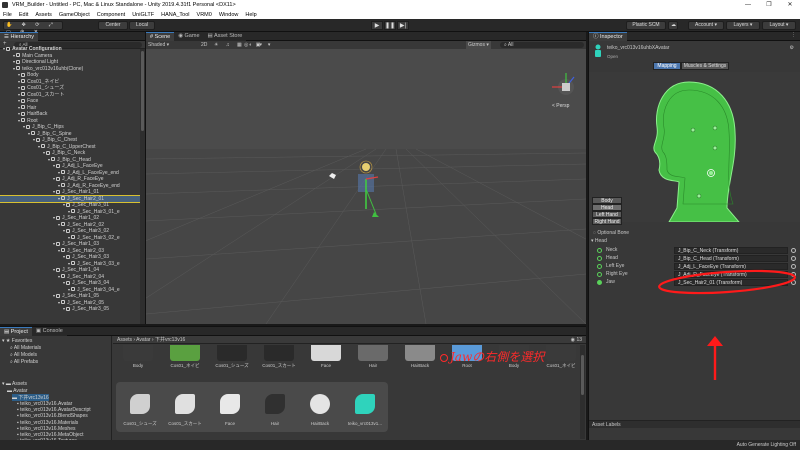 This screenshot has height=450, width=800. Describe the element at coordinates (54, 410) in the screenshot. I see `tree-item: ▪ teiko_vrc013v16.AvatarDescript` at that location.